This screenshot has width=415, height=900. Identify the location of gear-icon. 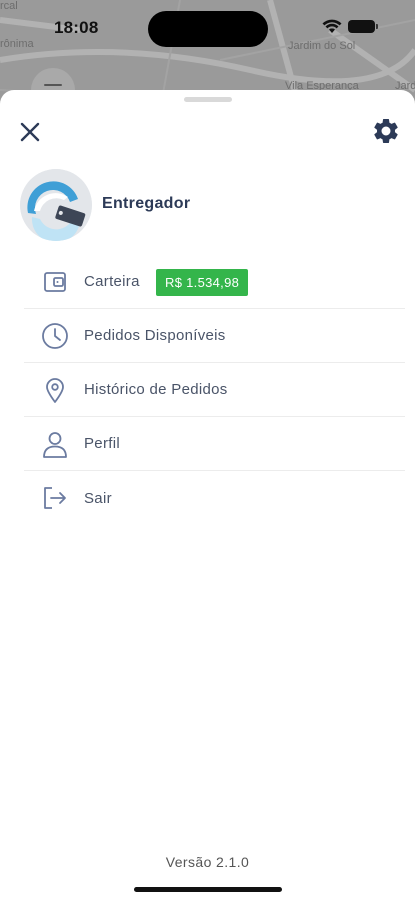
(386, 130).